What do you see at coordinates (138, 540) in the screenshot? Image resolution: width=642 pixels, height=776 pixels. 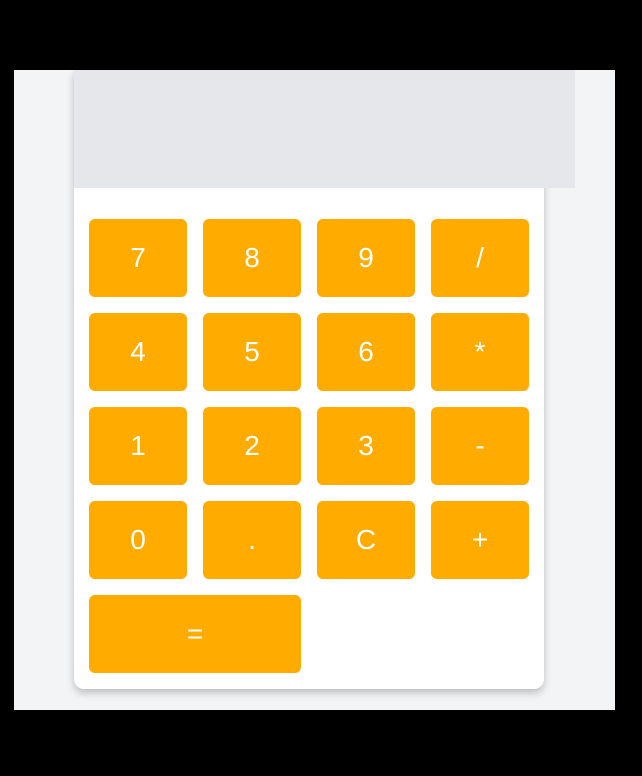 I see `key-0-button: 0` at bounding box center [138, 540].